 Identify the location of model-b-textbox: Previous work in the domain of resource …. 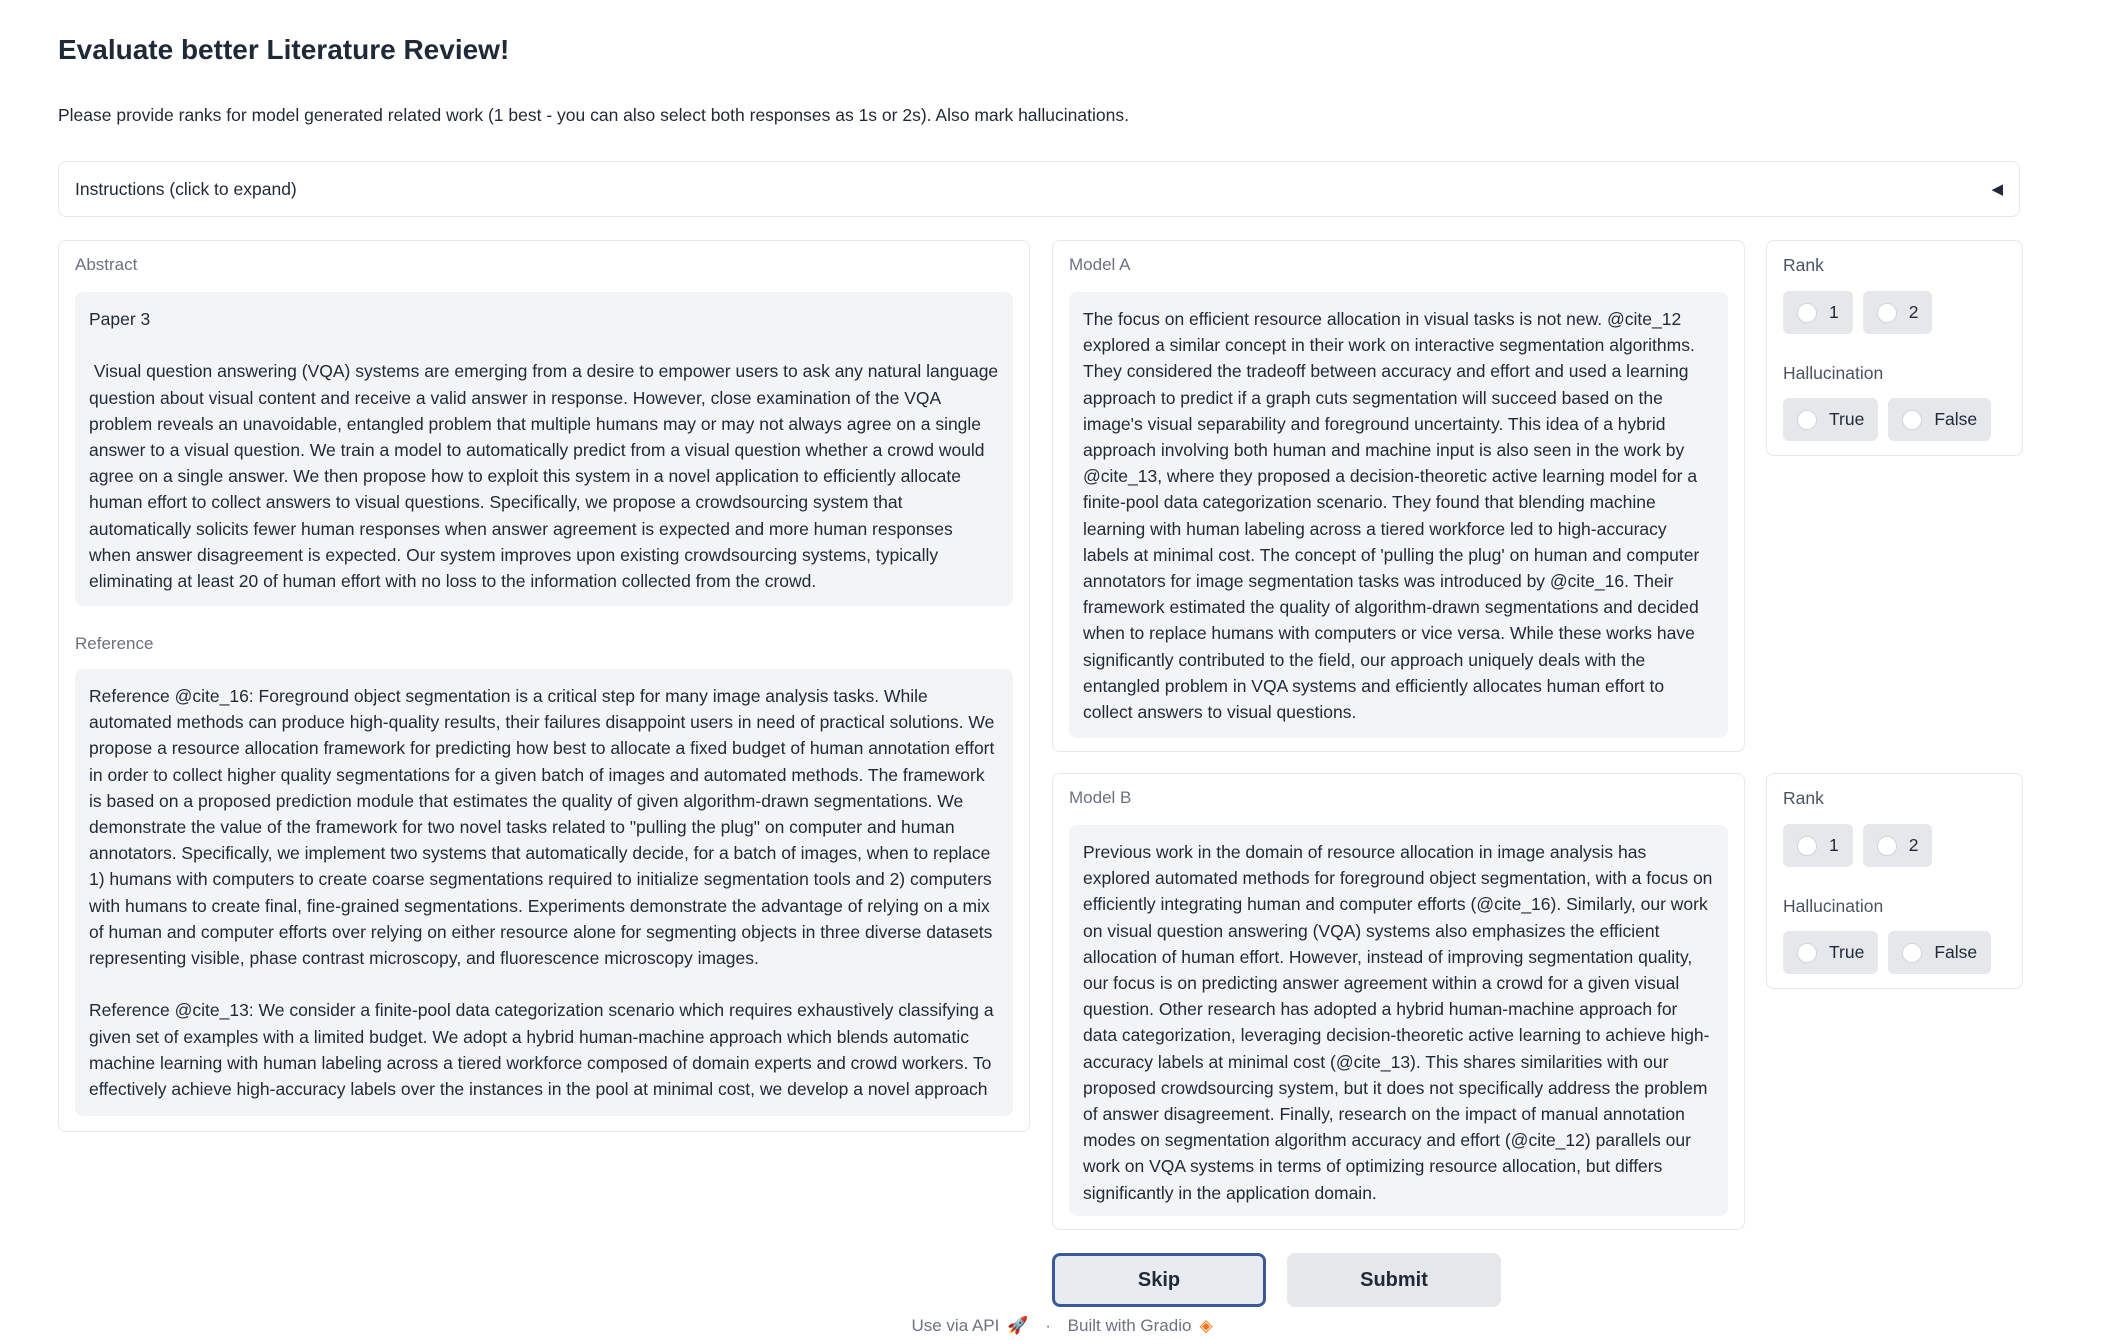
(1398, 1020).